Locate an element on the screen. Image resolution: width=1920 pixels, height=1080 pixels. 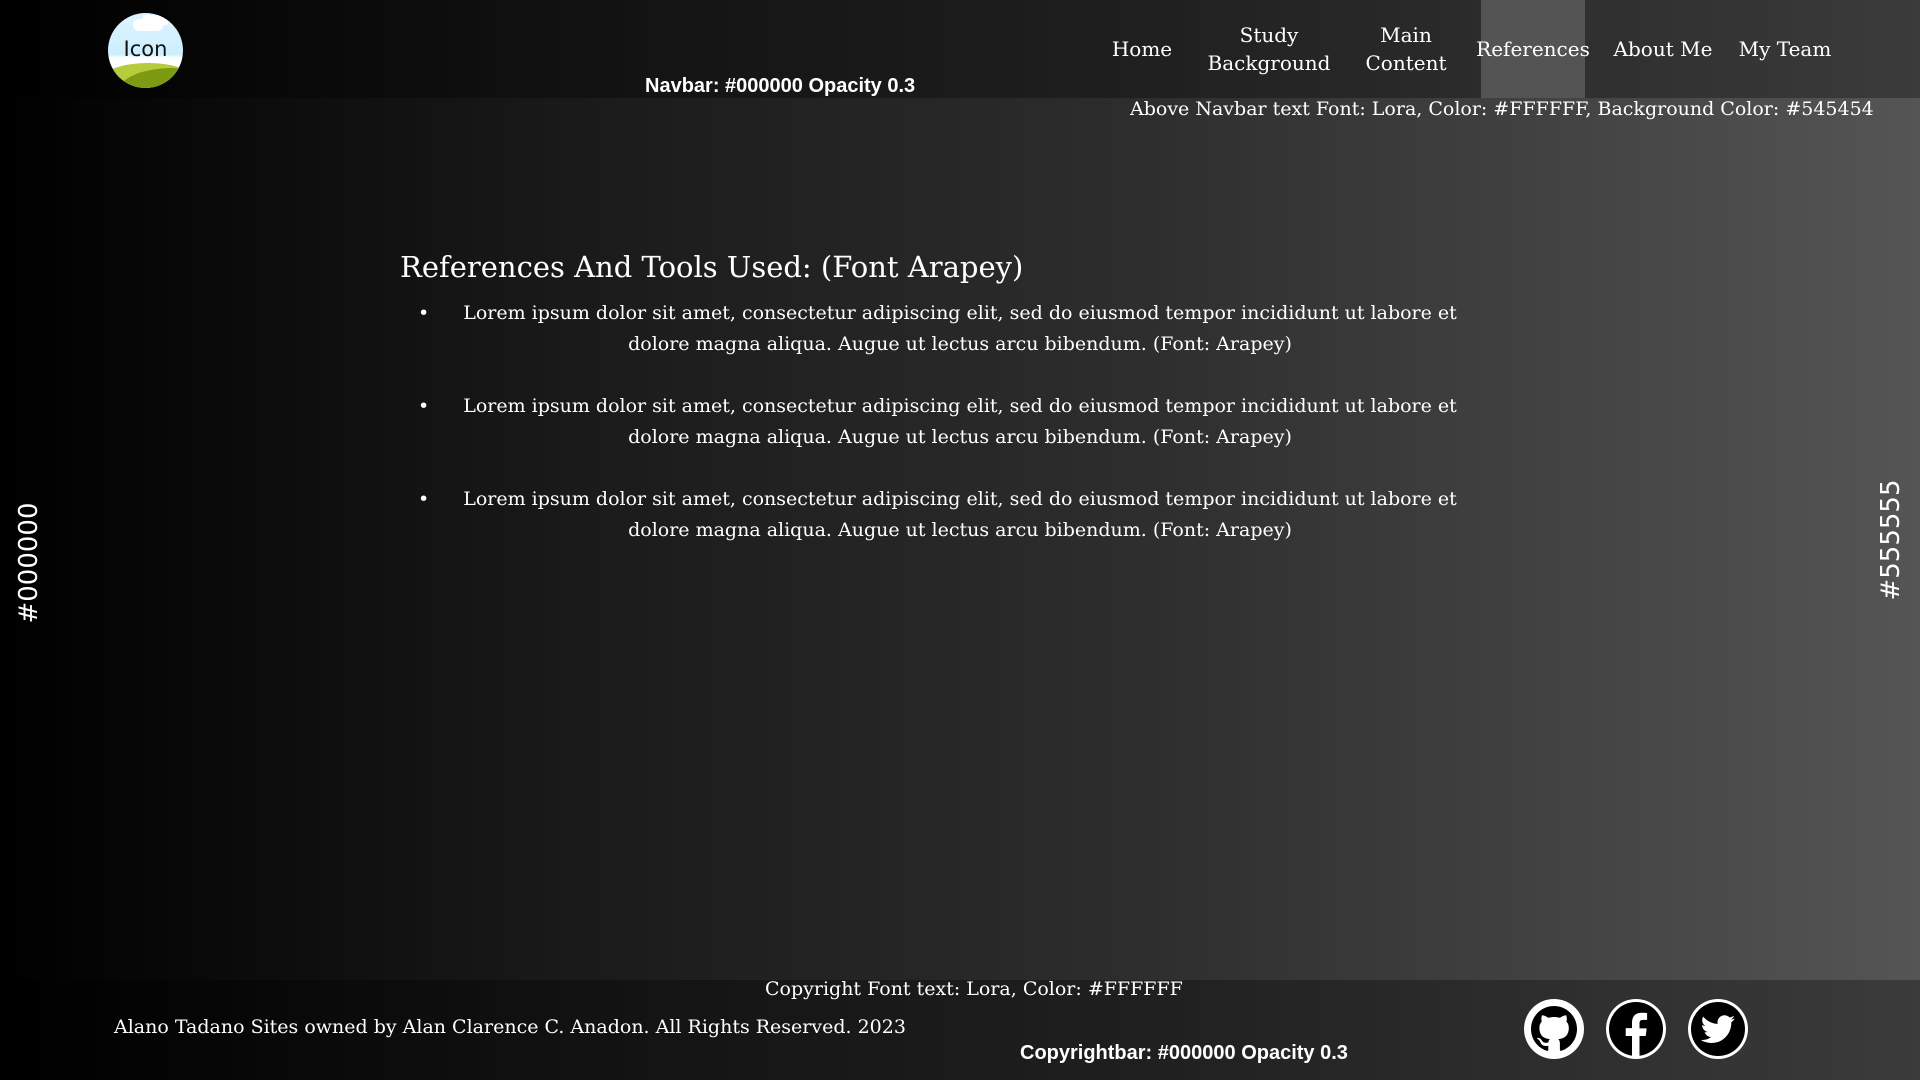
nav-item-references: References is located at coordinates (1533, 49).